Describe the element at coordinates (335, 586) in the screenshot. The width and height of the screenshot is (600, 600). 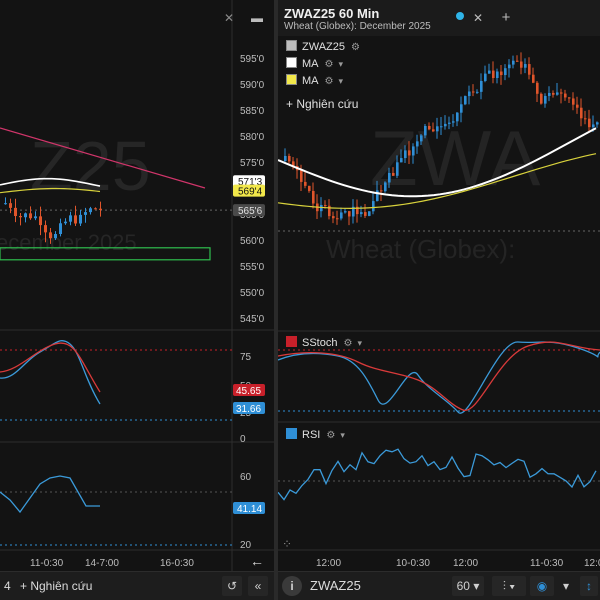
I see `symbol-input: ZWAZ25` at that location.